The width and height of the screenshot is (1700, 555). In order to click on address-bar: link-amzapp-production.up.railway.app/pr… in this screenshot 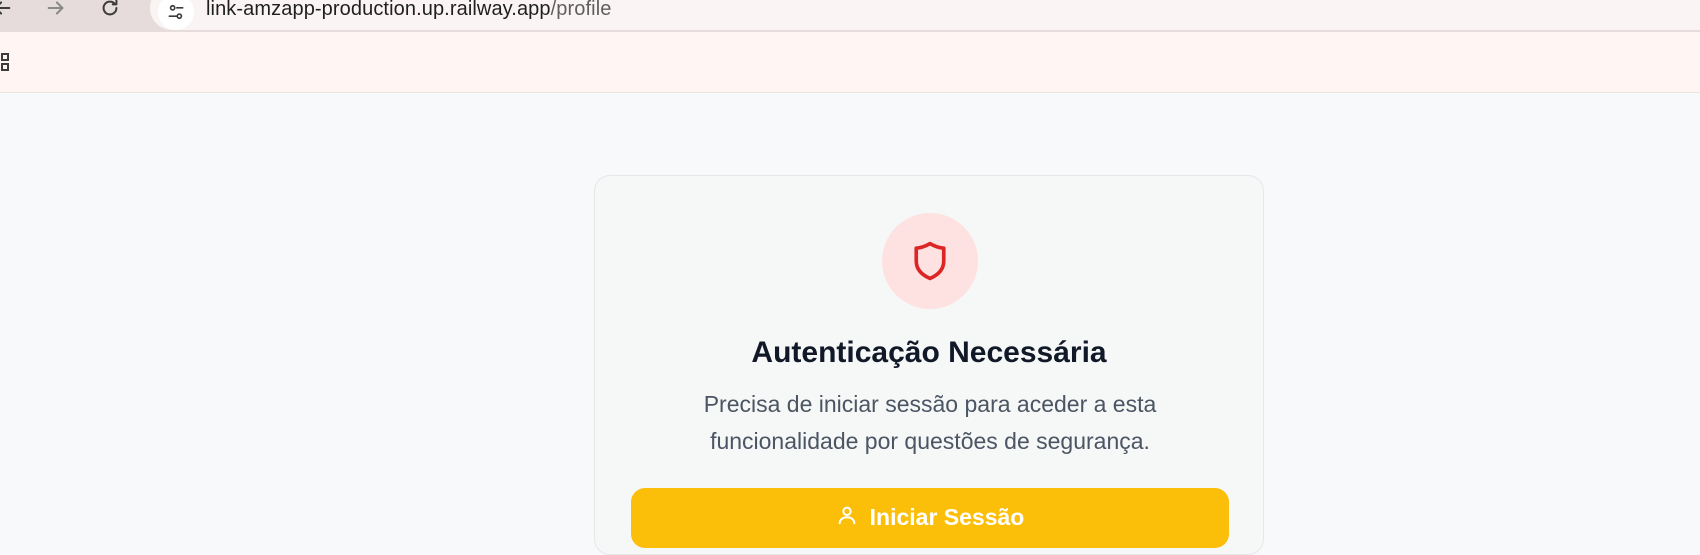, I will do `click(925, 15)`.